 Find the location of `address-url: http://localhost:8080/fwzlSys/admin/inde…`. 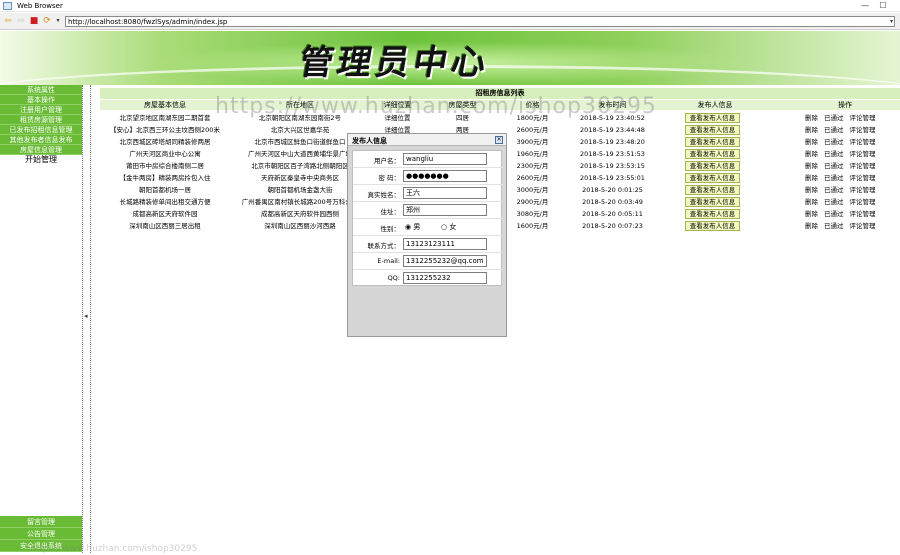

address-url: http://localhost:8080/fwzlSys/admin/inde… is located at coordinates (148, 22).